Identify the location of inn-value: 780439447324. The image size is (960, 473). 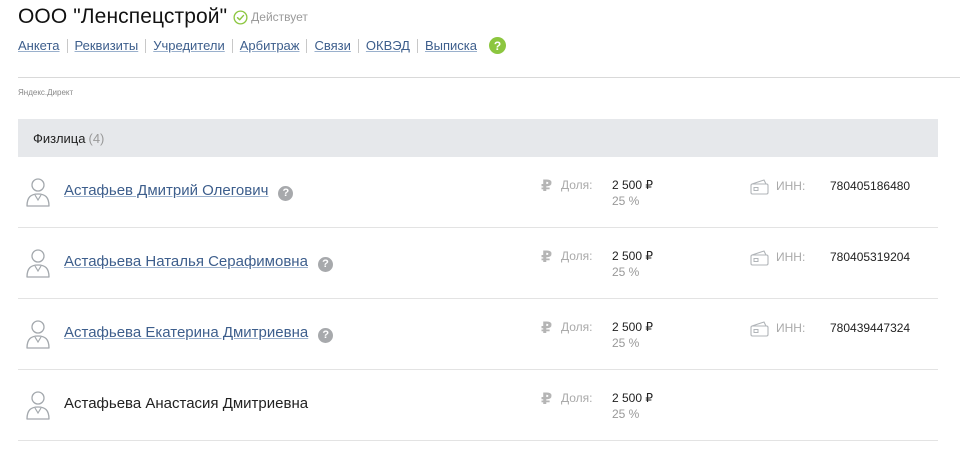
(870, 328).